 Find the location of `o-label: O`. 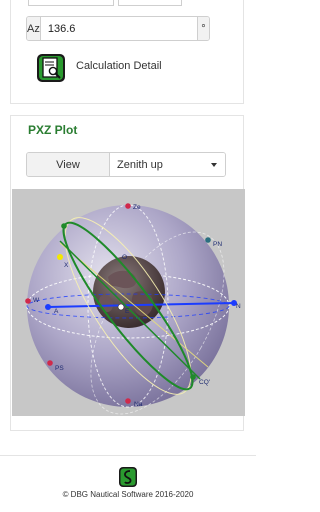

o-label: O is located at coordinates (124, 257).